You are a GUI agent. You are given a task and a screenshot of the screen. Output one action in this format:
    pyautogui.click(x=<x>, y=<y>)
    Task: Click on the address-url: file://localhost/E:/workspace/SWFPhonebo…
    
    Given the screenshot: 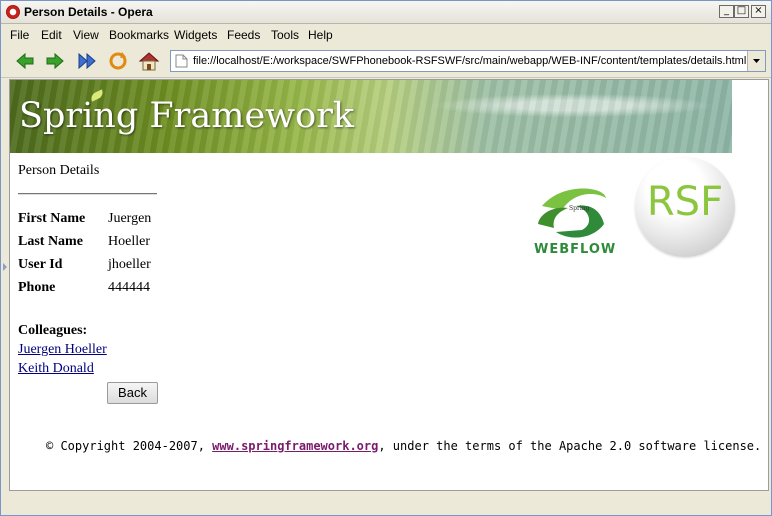 What is the action you would take?
    pyautogui.click(x=470, y=61)
    